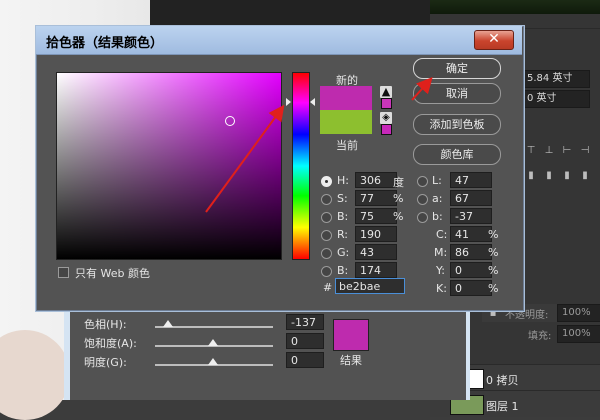  What do you see at coordinates (422, 89) in the screenshot?
I see `arrow-to-ok-button` at bounding box center [422, 89].